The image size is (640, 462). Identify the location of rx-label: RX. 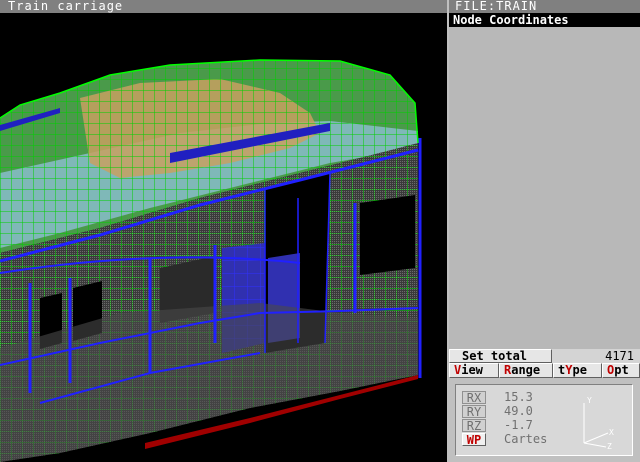
(474, 397).